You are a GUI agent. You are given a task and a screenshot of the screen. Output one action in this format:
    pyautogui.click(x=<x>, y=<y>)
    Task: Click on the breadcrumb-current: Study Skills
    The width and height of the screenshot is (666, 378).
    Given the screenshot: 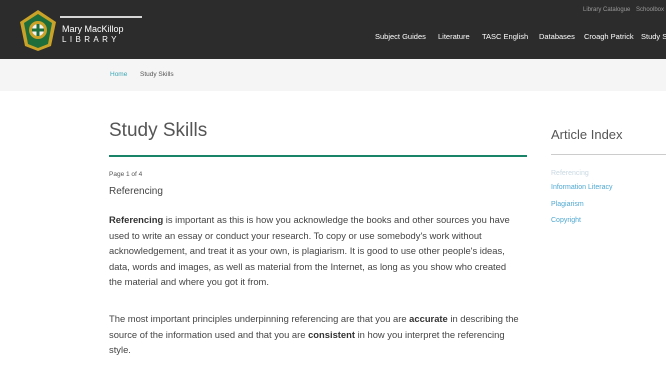 What is the action you would take?
    pyautogui.click(x=157, y=74)
    